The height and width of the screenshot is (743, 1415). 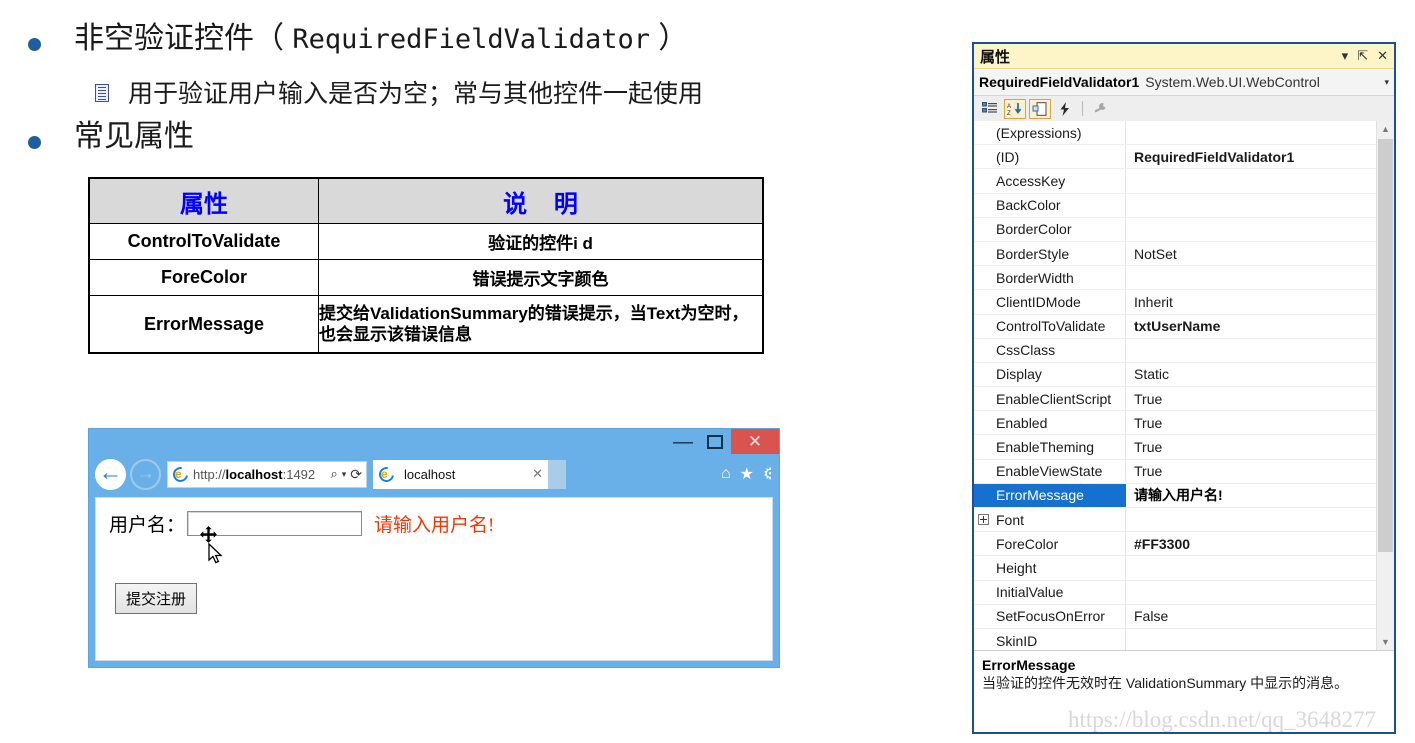 I want to click on property-value: #FF3300, so click(x=1251, y=543).